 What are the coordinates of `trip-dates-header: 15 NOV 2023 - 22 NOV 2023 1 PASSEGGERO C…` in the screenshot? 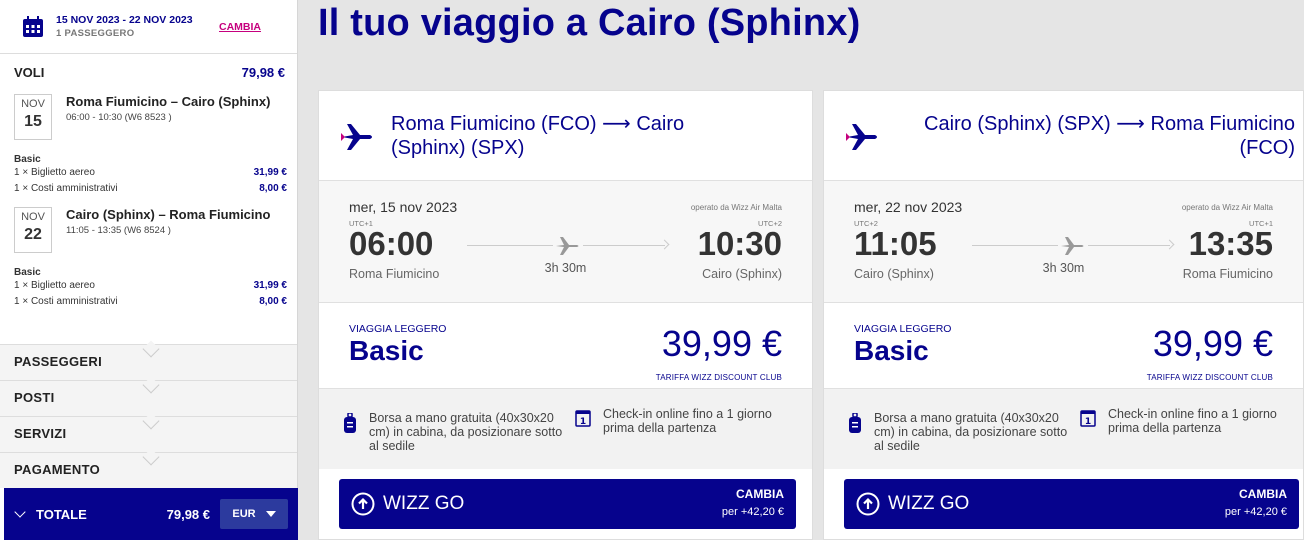 It's located at (148, 27).